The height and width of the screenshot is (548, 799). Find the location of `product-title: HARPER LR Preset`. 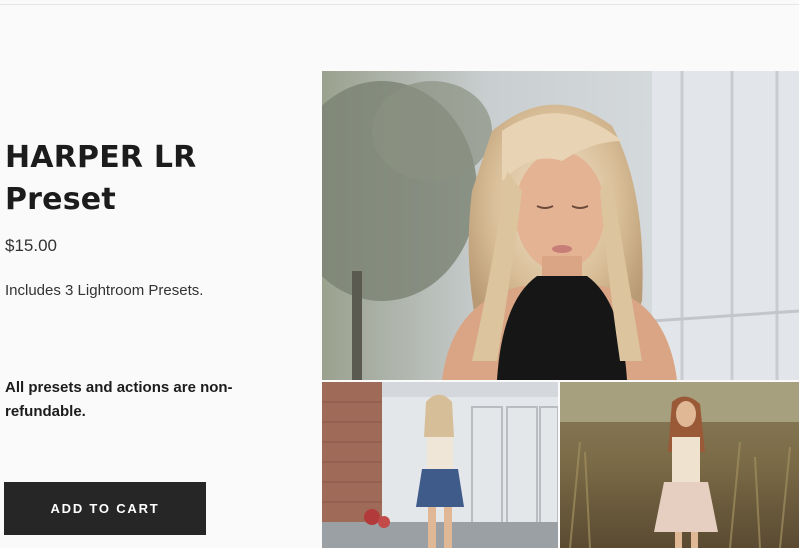

product-title: HARPER LR Preset is located at coordinates (101, 178).